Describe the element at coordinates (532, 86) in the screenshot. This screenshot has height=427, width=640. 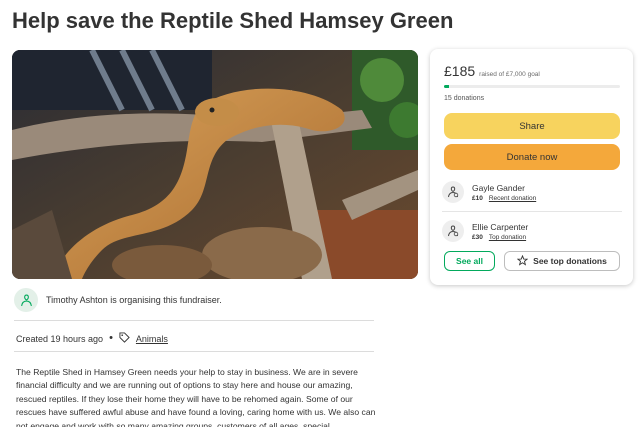
I see `progress-bar` at that location.